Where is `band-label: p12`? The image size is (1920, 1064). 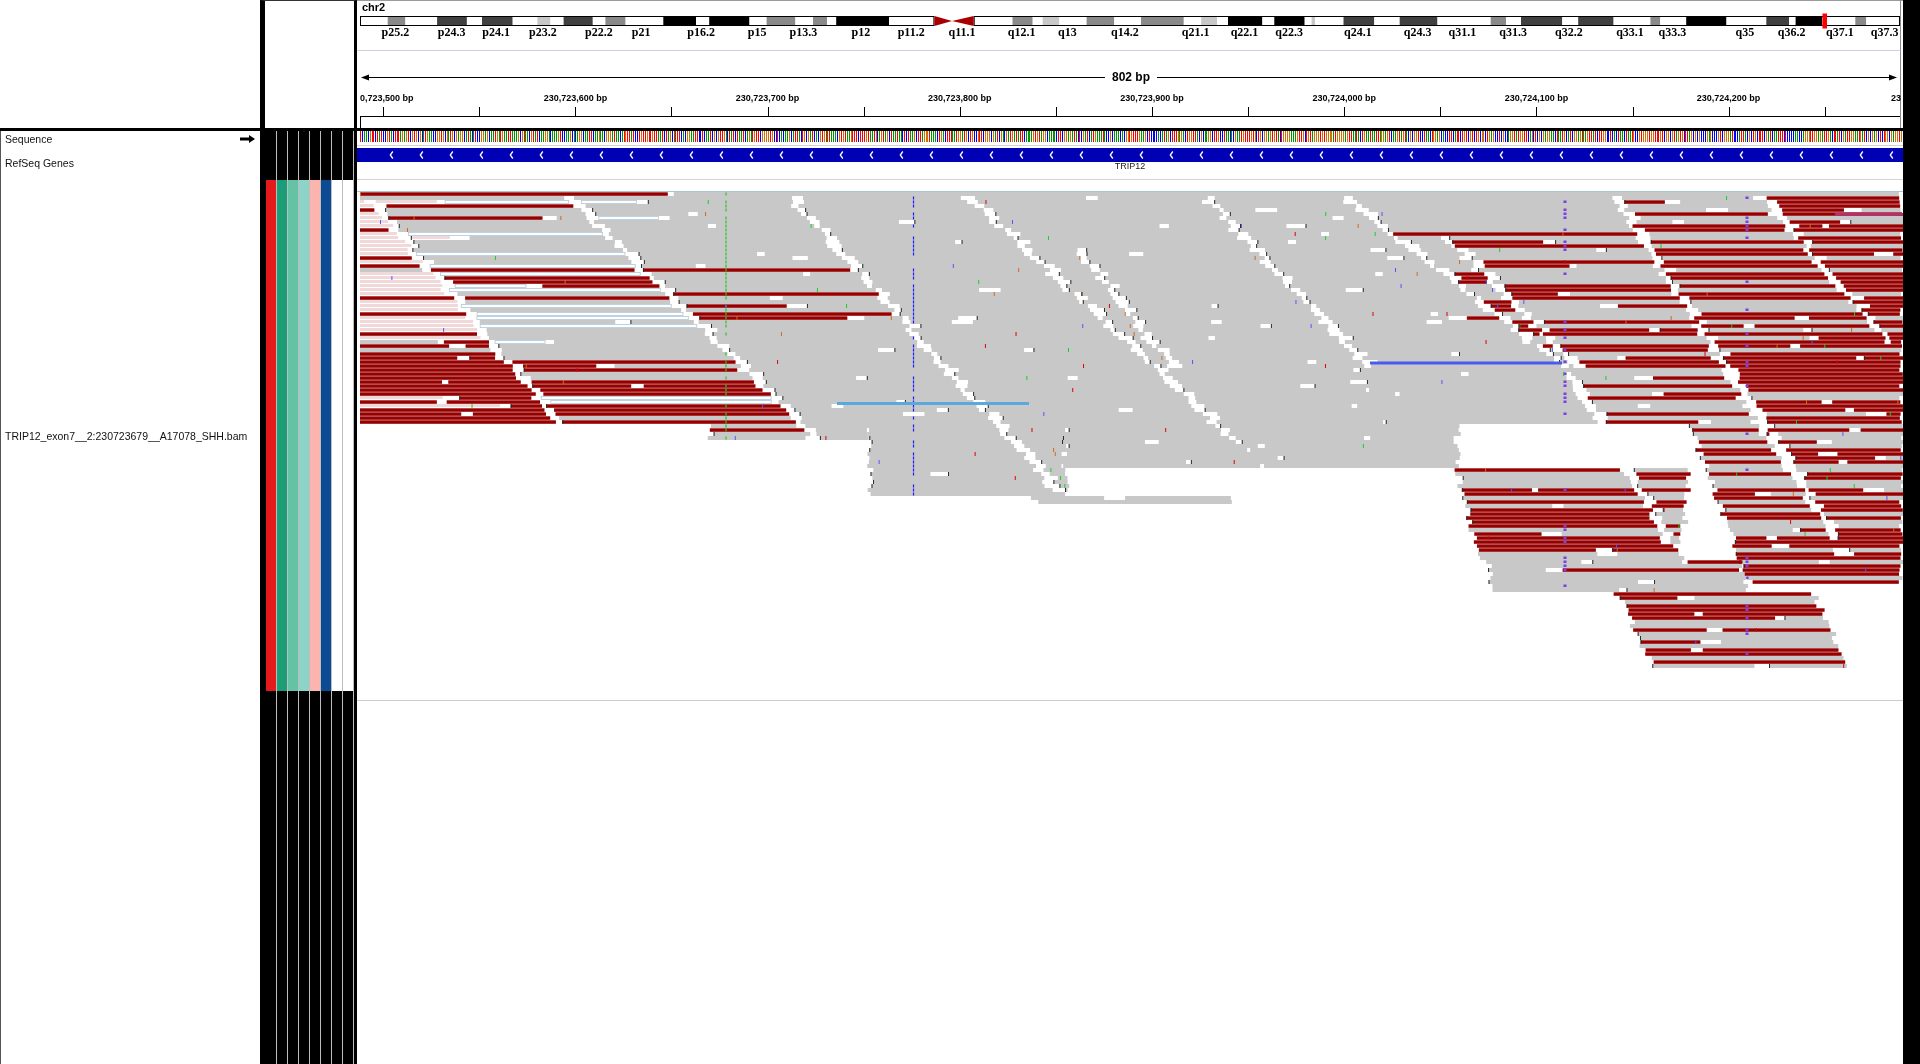 band-label: p12 is located at coordinates (861, 32).